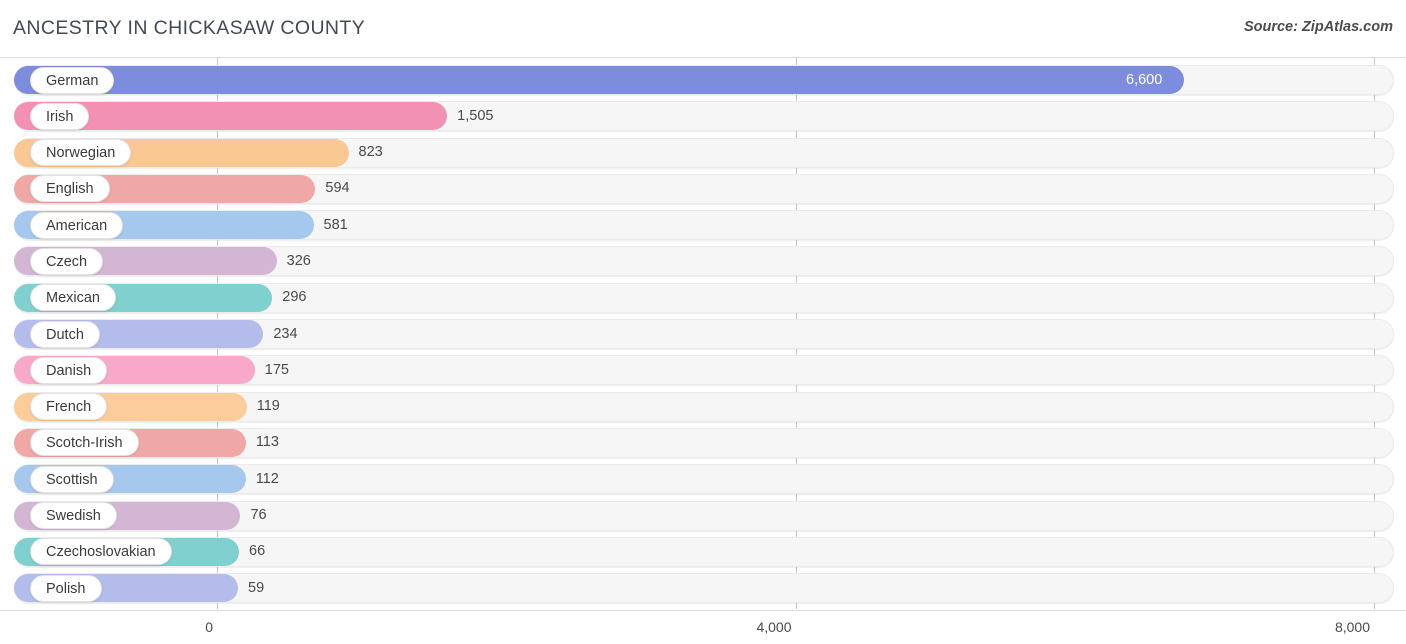 The image size is (1406, 644). What do you see at coordinates (256, 587) in the screenshot?
I see `bar-value-label: 59` at bounding box center [256, 587].